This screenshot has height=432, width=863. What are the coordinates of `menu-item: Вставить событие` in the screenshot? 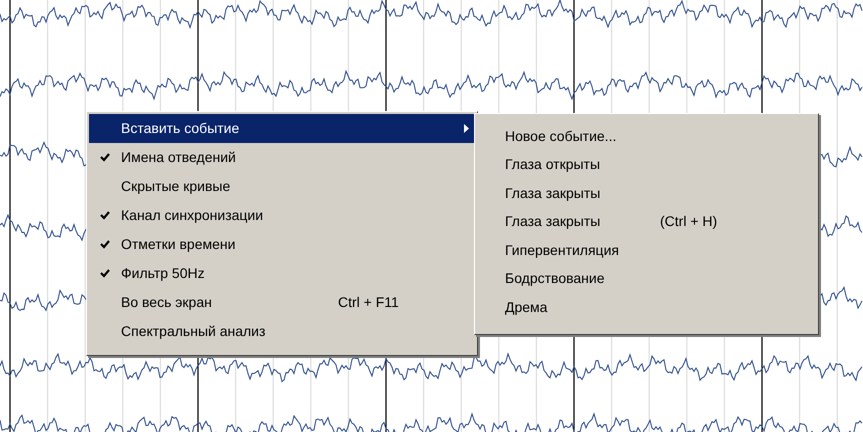 It's located at (282, 128).